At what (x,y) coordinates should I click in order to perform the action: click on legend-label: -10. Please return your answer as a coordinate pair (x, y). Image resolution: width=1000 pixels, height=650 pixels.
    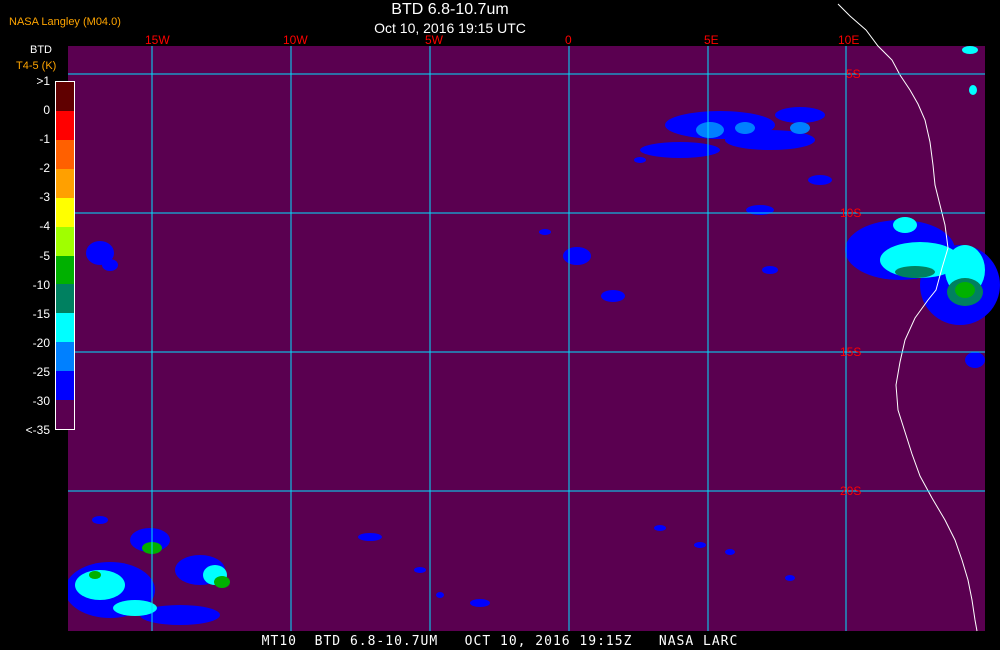
    Looking at the image, I should click on (41, 284).